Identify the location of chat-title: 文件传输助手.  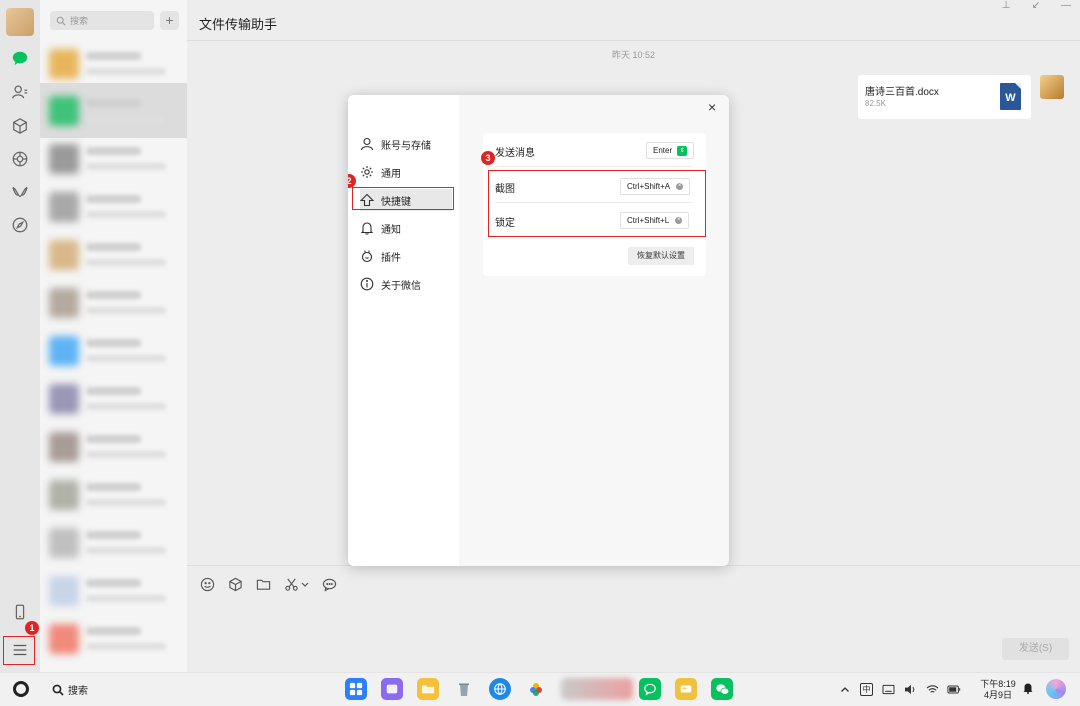
(238, 24).